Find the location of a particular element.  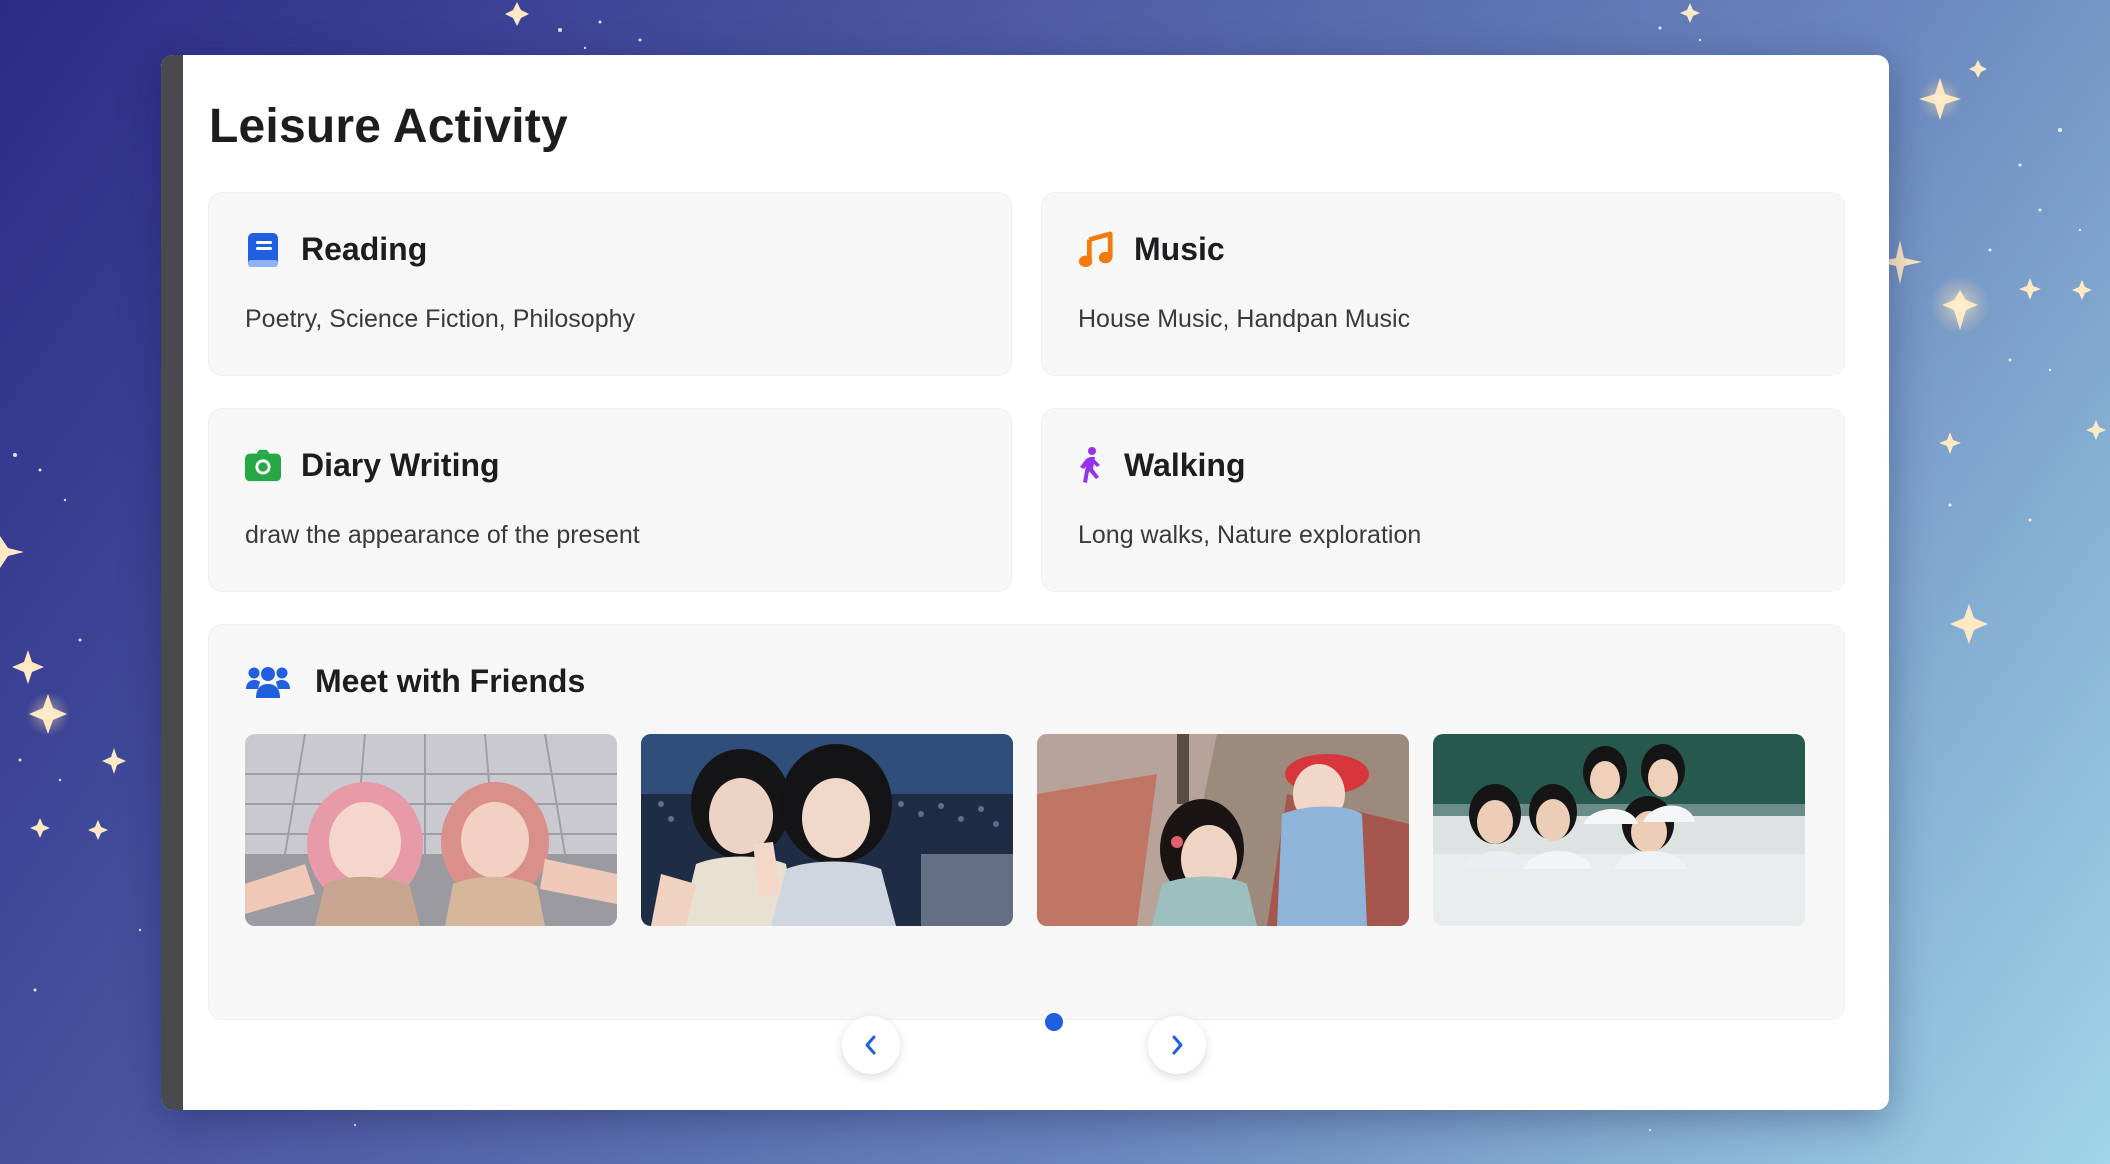

next-page-button is located at coordinates (1177, 1045).